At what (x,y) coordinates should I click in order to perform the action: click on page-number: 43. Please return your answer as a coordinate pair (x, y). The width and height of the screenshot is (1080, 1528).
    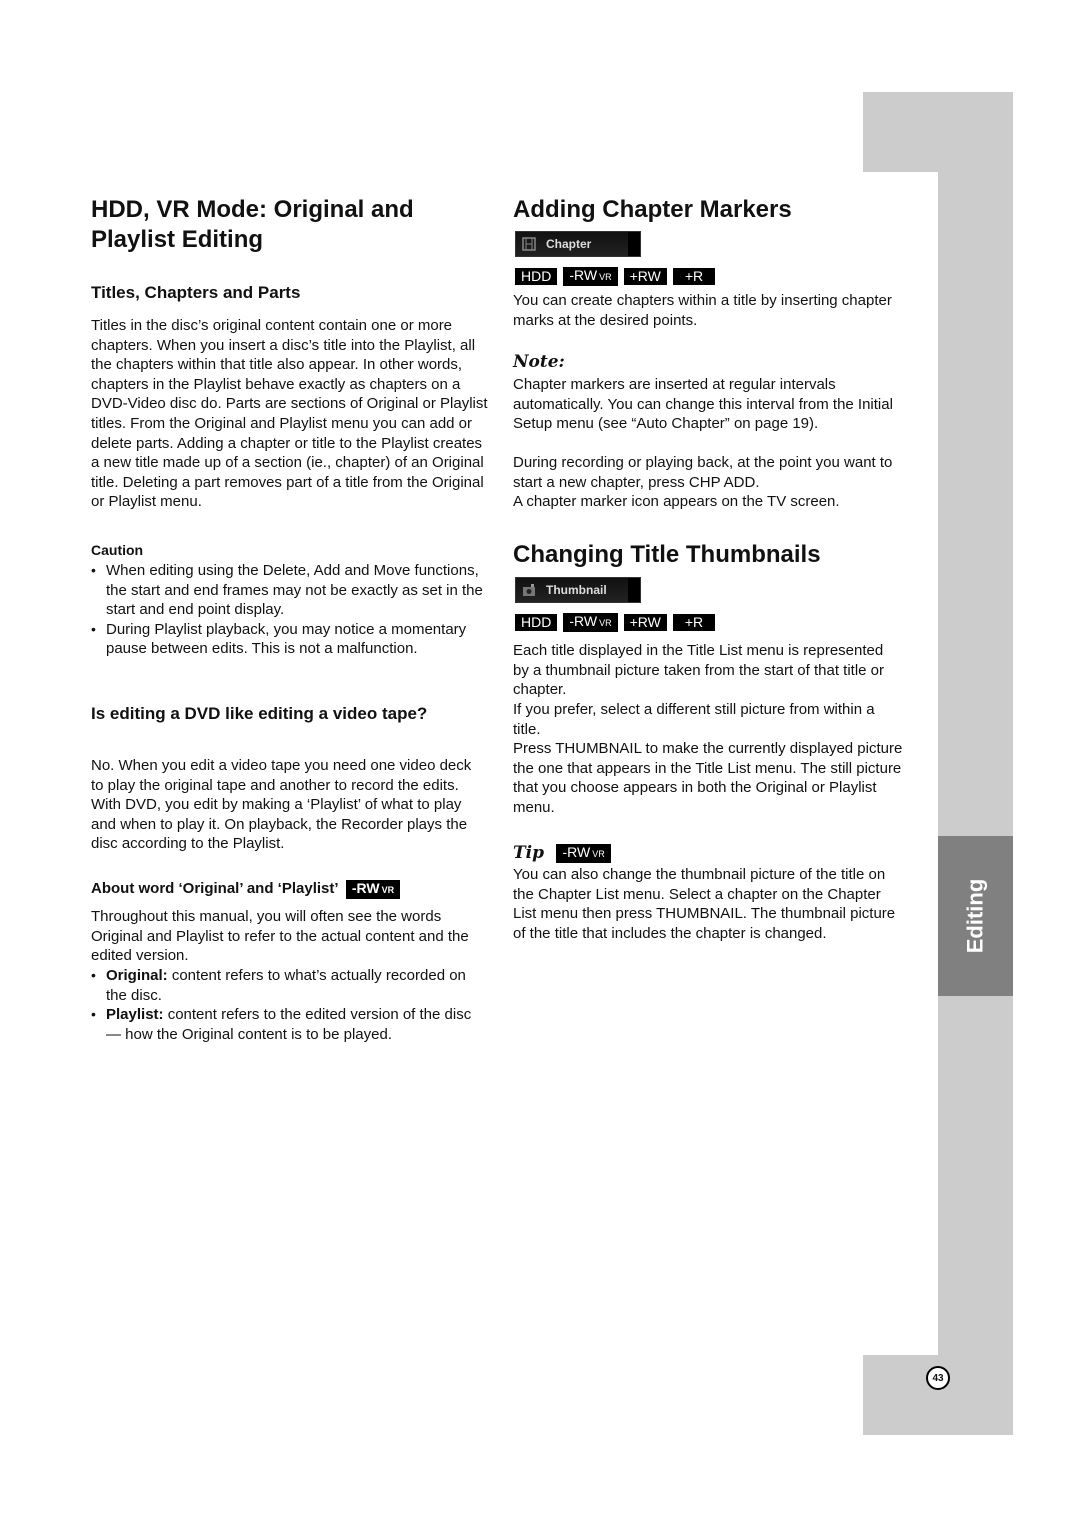
    Looking at the image, I should click on (938, 1378).